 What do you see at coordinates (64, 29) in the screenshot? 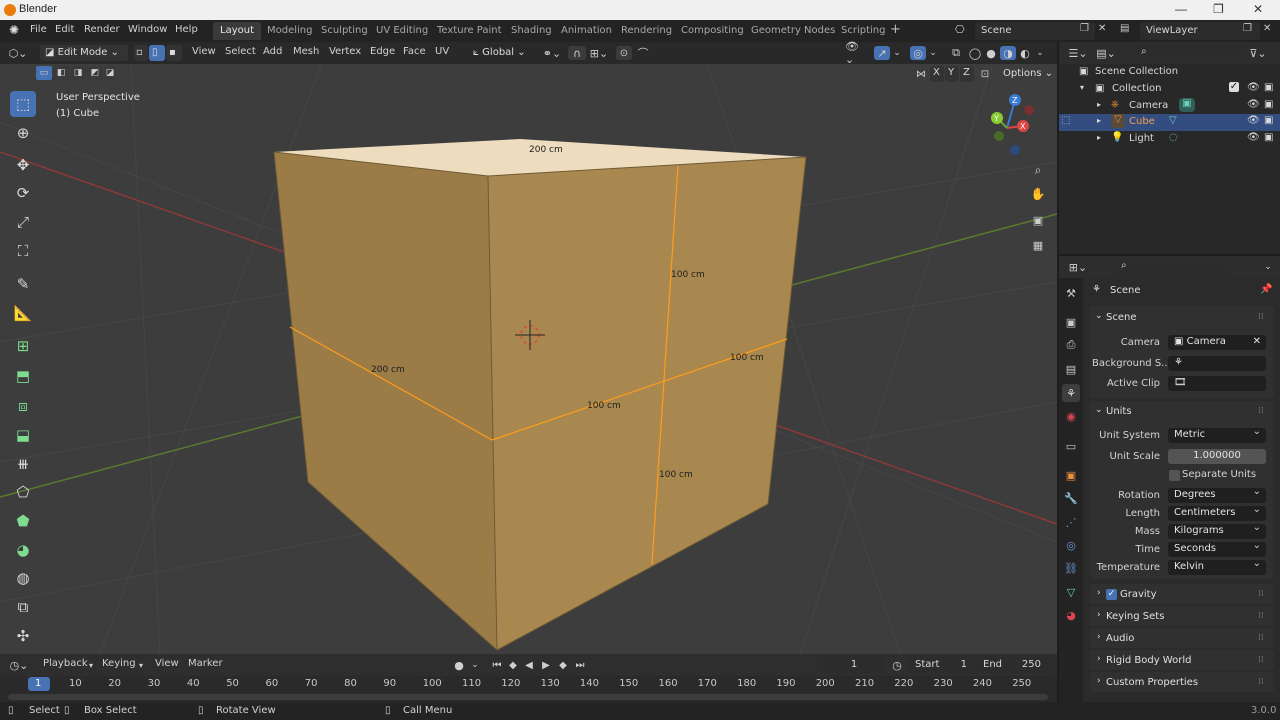
I see `menu-edit: Edit` at bounding box center [64, 29].